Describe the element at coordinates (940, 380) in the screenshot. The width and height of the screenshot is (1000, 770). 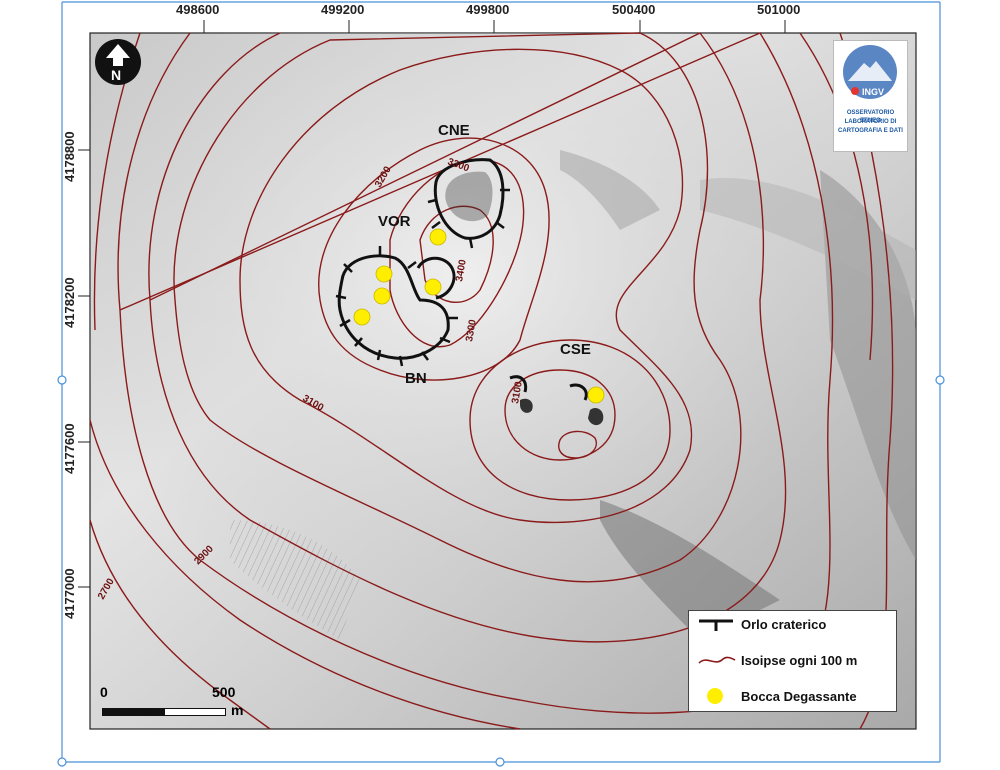
I see `selection-handle-right` at that location.